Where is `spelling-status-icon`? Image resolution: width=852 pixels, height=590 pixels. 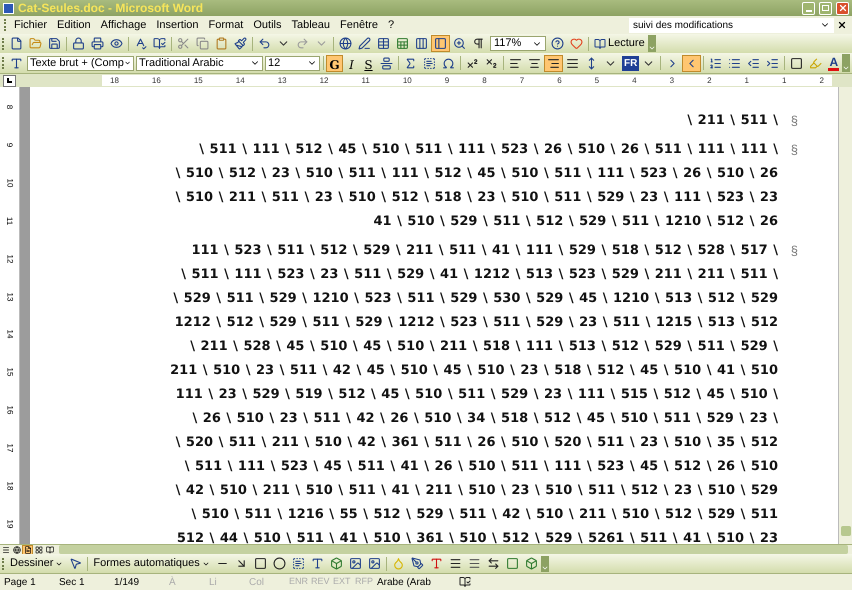
spelling-status-icon is located at coordinates (465, 582).